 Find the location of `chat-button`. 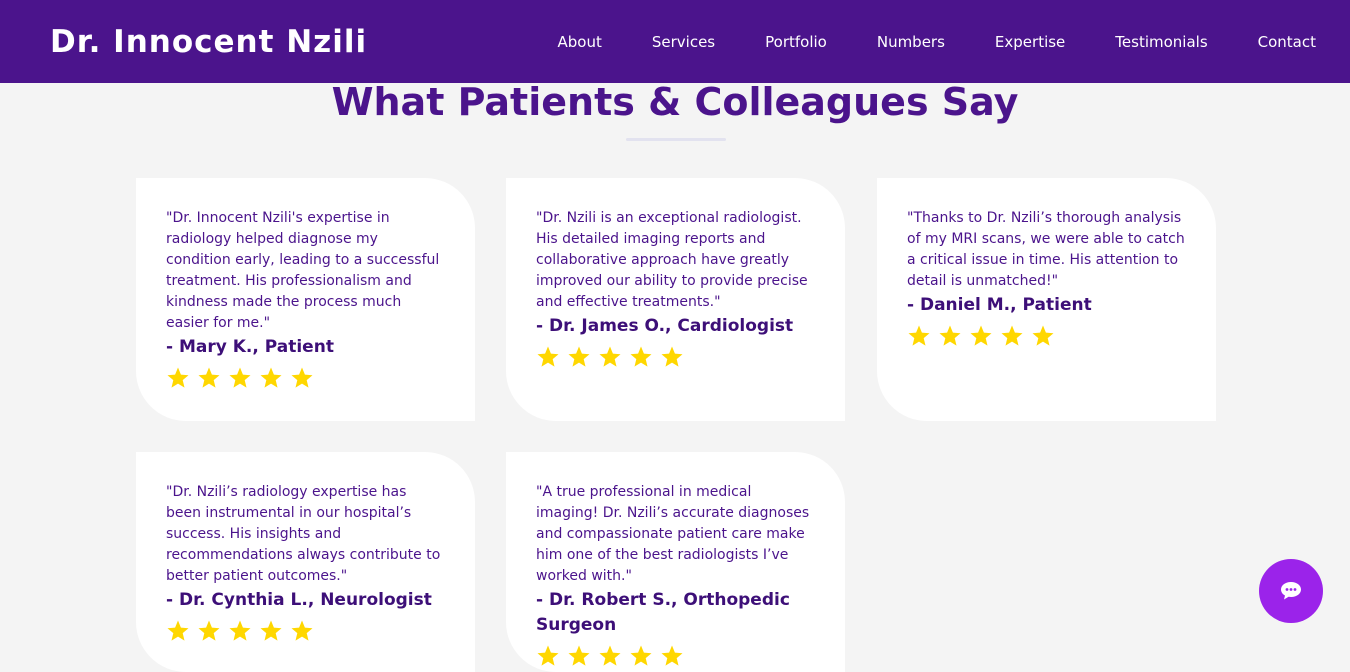

chat-button is located at coordinates (1291, 591).